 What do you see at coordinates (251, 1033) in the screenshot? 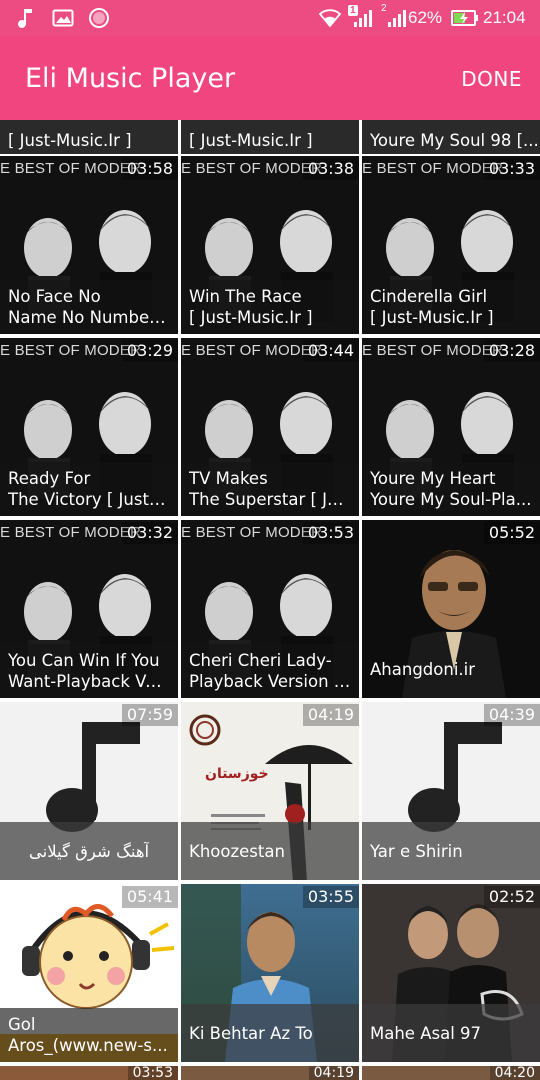
I see `song-title-line1: Ki Behtar Az To` at bounding box center [251, 1033].